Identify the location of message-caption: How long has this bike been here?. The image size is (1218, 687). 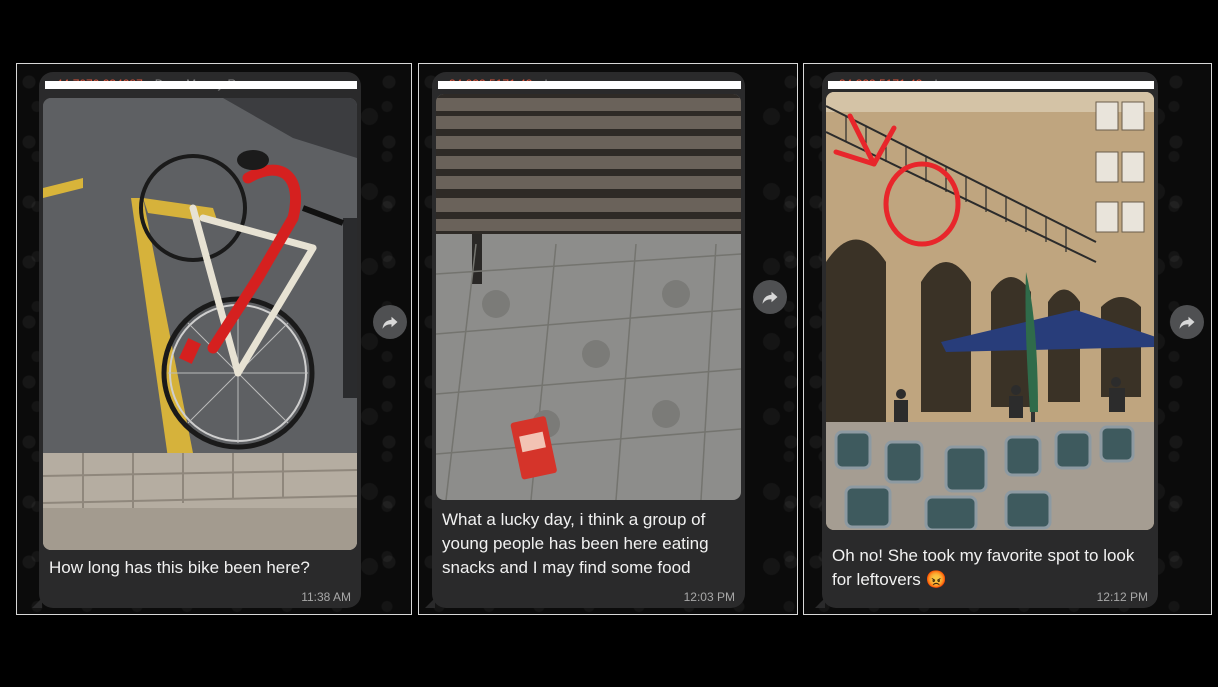
(179, 567).